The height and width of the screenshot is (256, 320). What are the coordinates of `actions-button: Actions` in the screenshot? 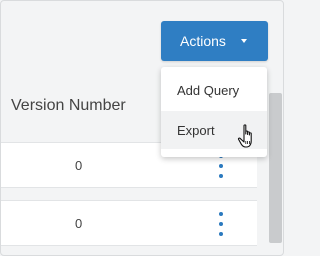 It's located at (214, 41).